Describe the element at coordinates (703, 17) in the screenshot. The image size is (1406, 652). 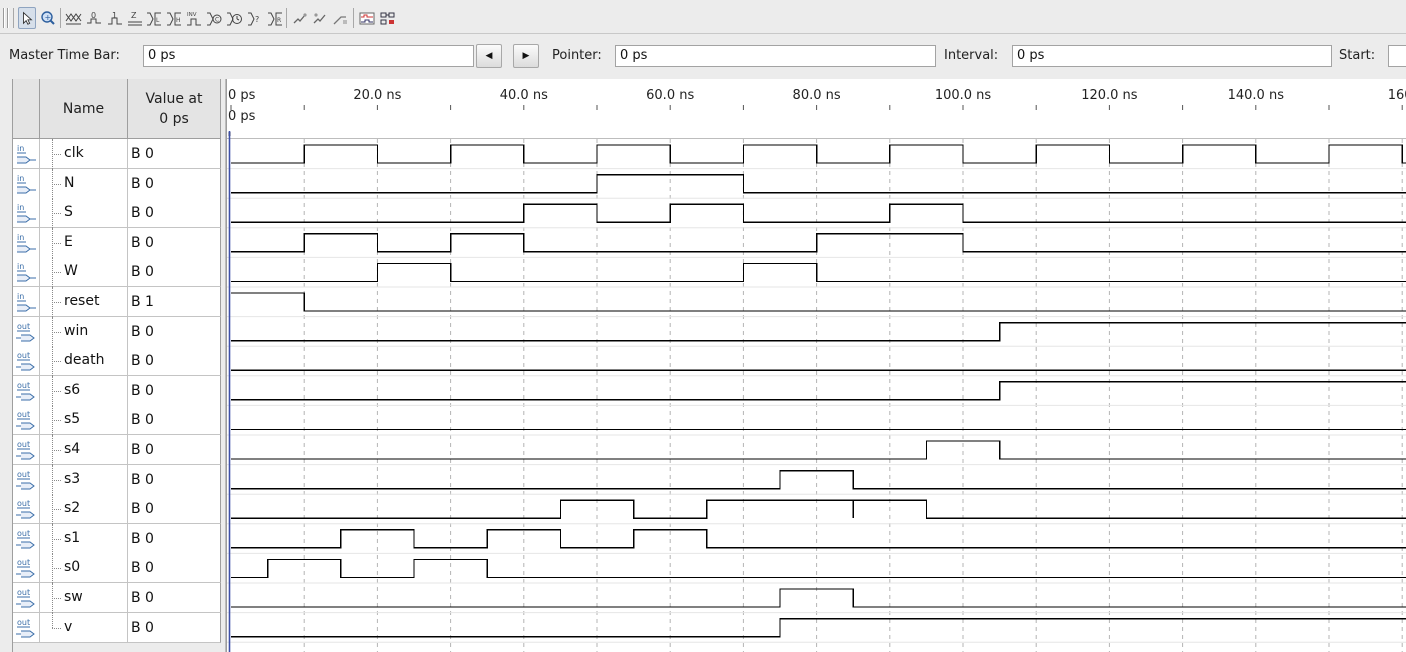
I see `toolbar: +0 1 Z L H INV C? R` at that location.